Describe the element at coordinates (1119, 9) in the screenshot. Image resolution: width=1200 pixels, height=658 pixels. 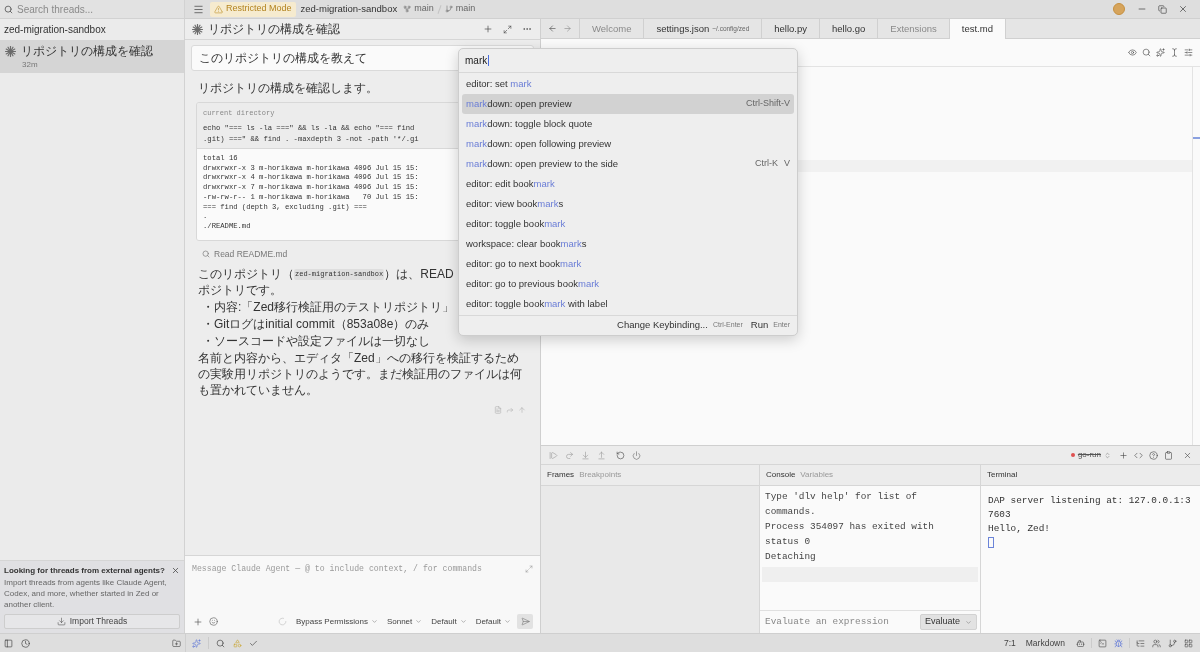
I see `avatar` at that location.